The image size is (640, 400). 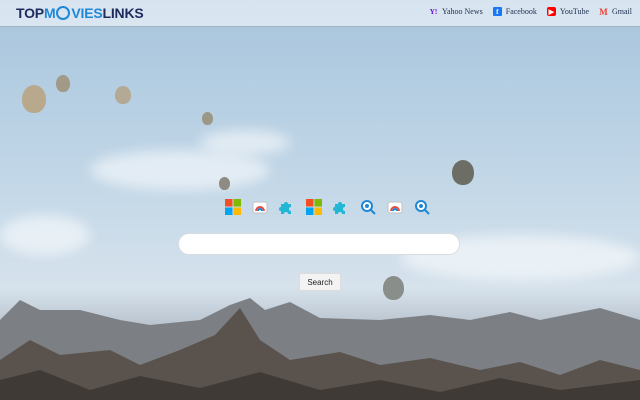 What do you see at coordinates (603, 11) in the screenshot?
I see `gmail-icon: M` at bounding box center [603, 11].